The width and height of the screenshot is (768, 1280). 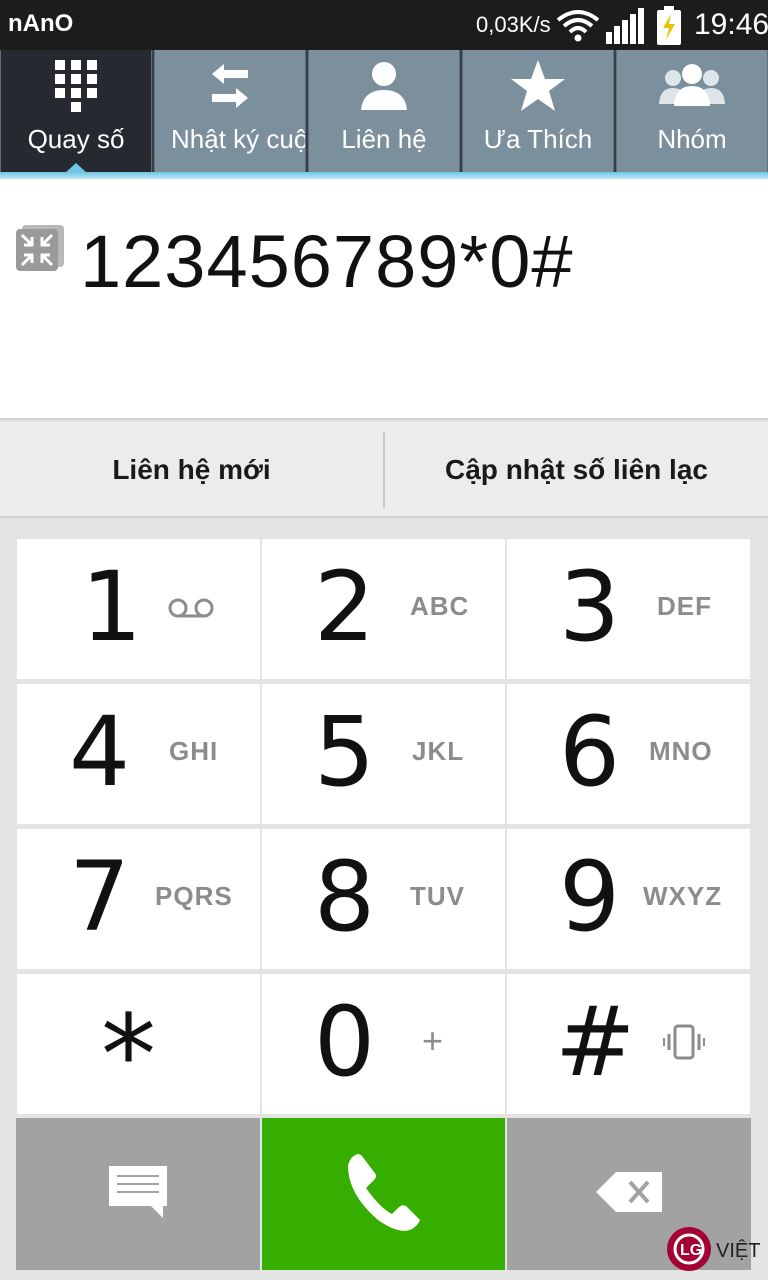 I want to click on key-letters: WXYZ, so click(x=683, y=896).